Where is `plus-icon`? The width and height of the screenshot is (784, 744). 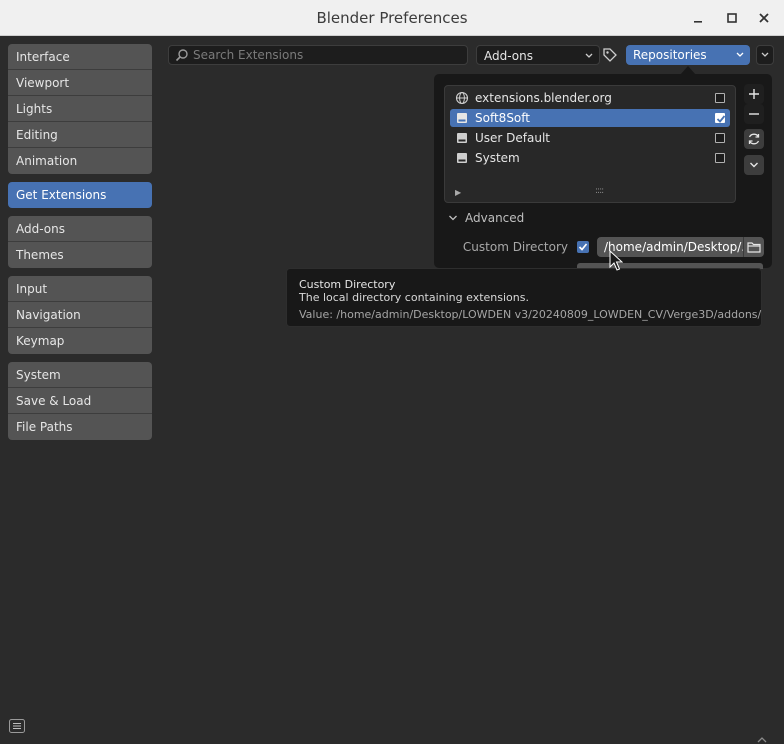
plus-icon is located at coordinates (754, 94).